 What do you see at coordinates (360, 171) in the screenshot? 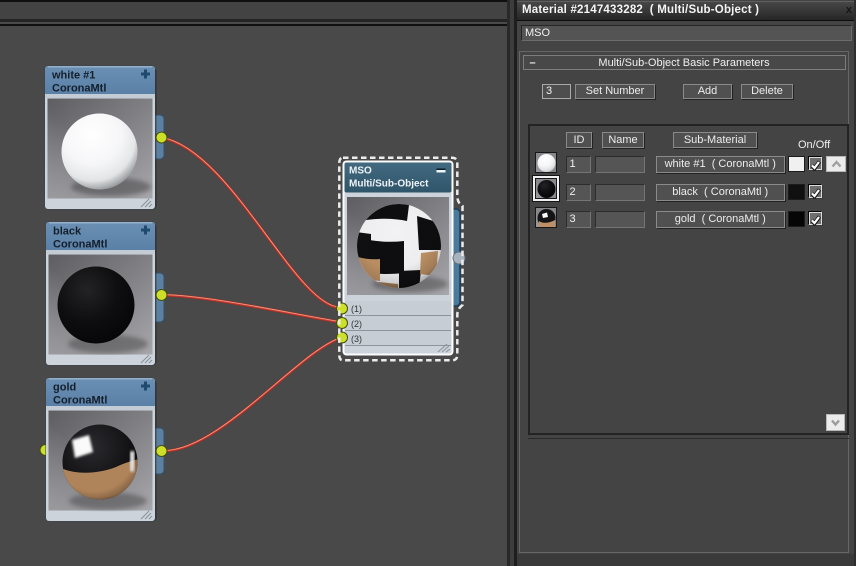
I see `svg-text: MSO` at bounding box center [360, 171].